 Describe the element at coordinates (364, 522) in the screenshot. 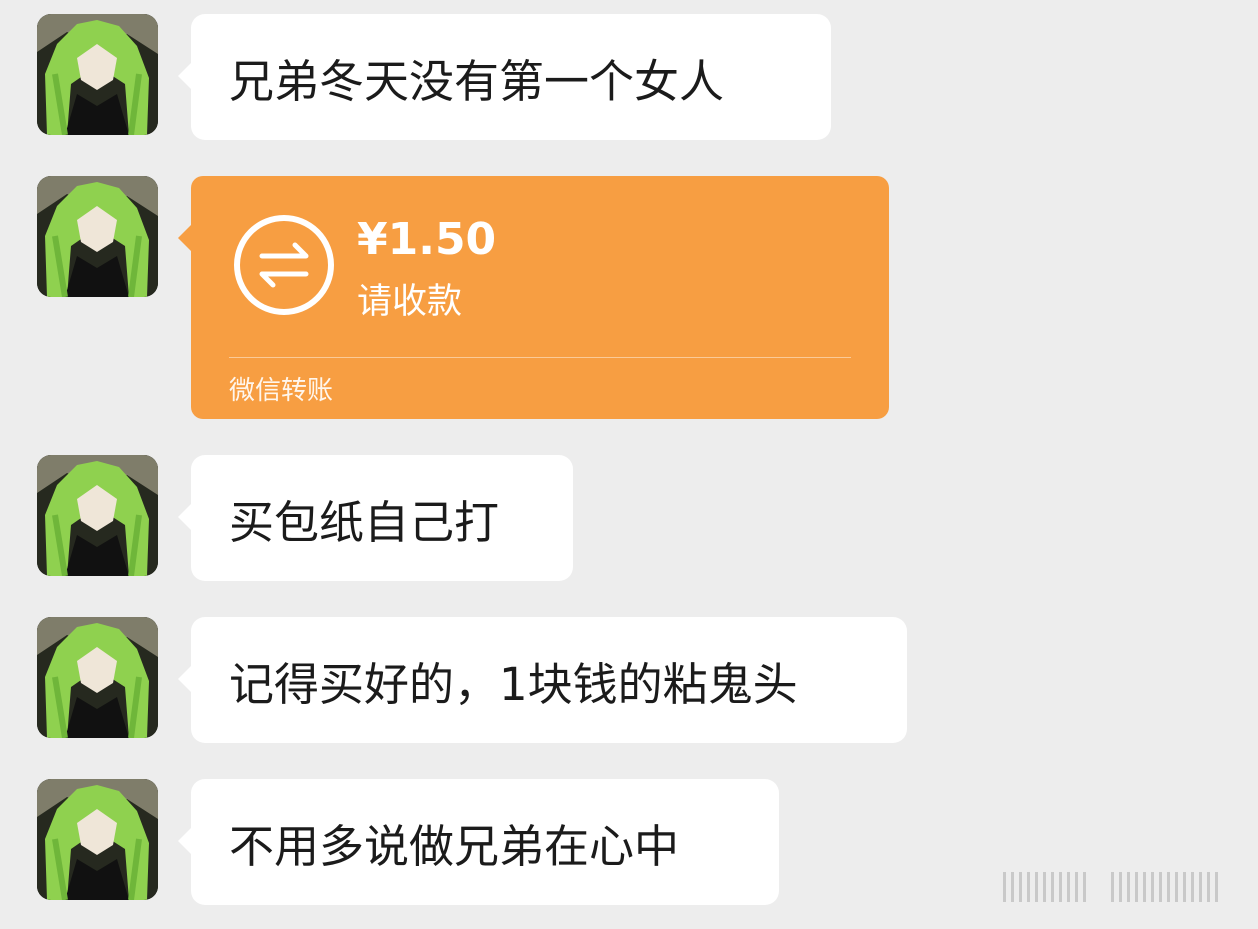

I see `message-text: 买包纸自己打` at that location.